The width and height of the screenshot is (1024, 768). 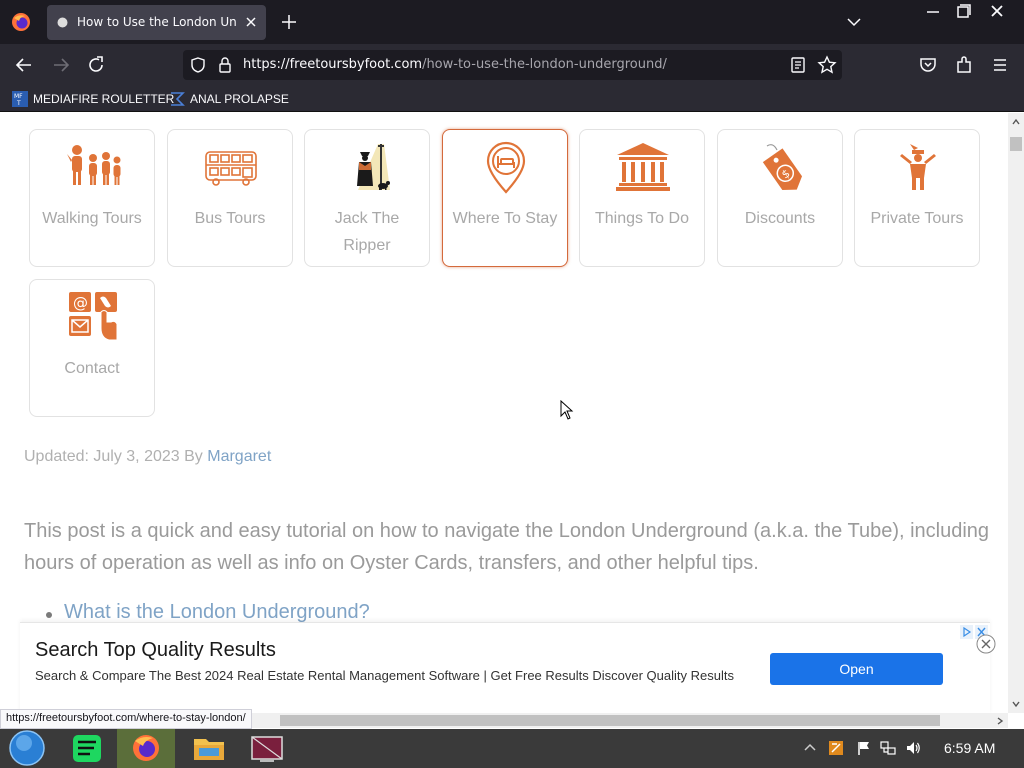 What do you see at coordinates (367, 198) in the screenshot?
I see `category-jack-the-ripper: Jack The Ripper` at bounding box center [367, 198].